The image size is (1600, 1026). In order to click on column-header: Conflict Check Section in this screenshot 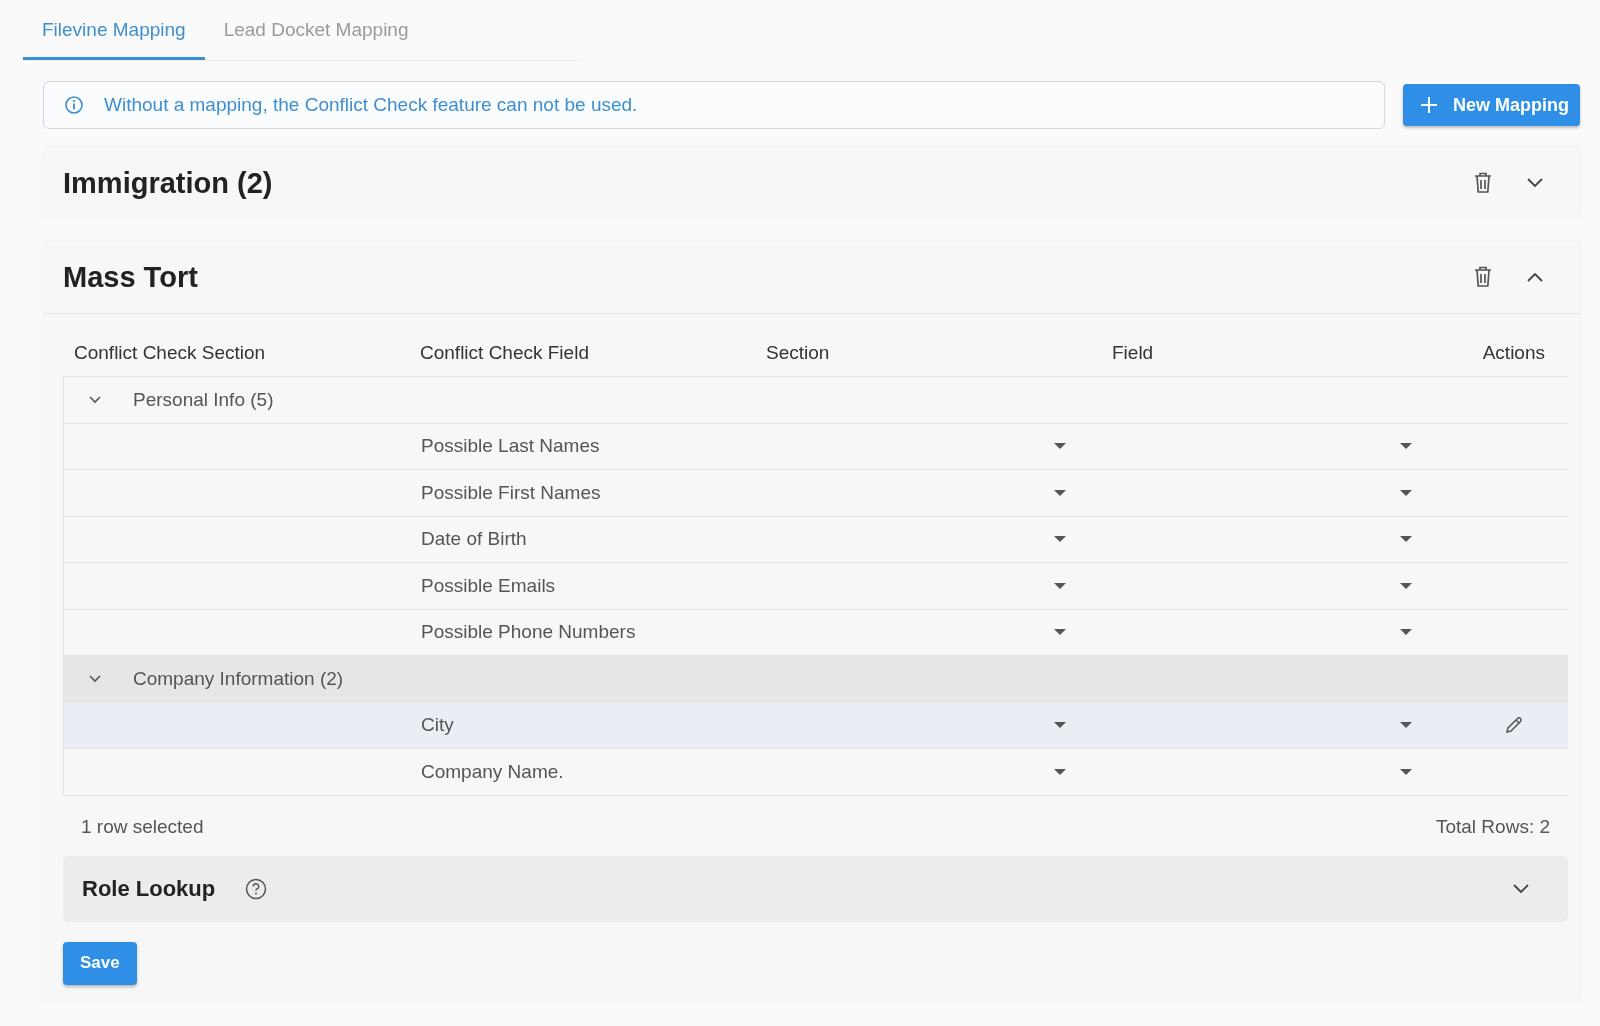, I will do `click(170, 352)`.